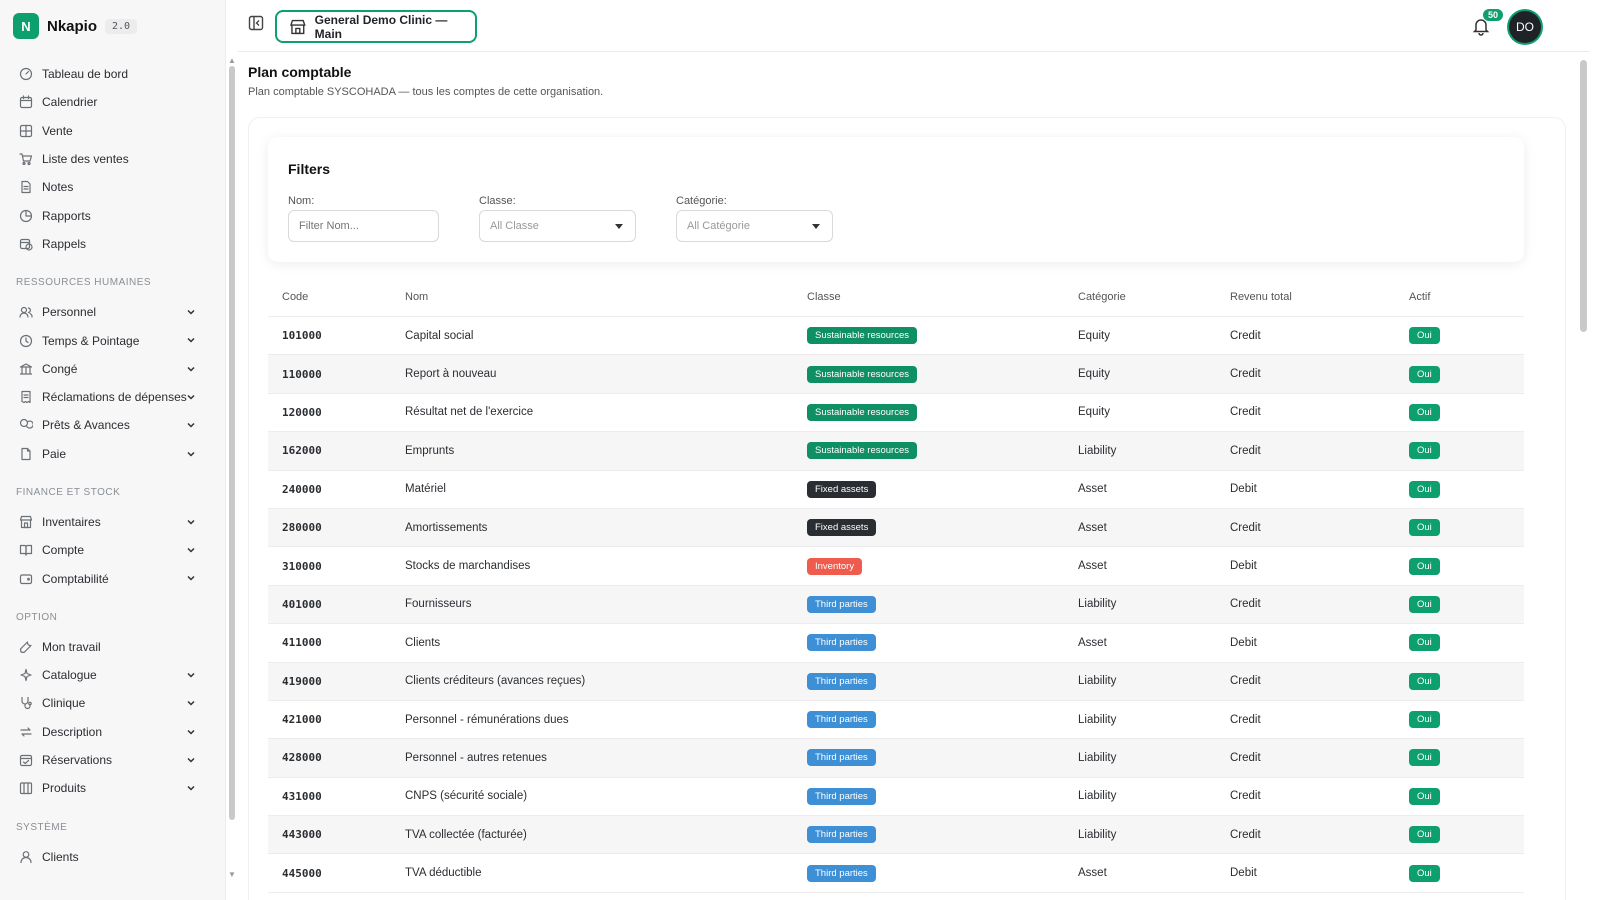  What do you see at coordinates (1525, 27) in the screenshot?
I see `avatar: DO` at bounding box center [1525, 27].